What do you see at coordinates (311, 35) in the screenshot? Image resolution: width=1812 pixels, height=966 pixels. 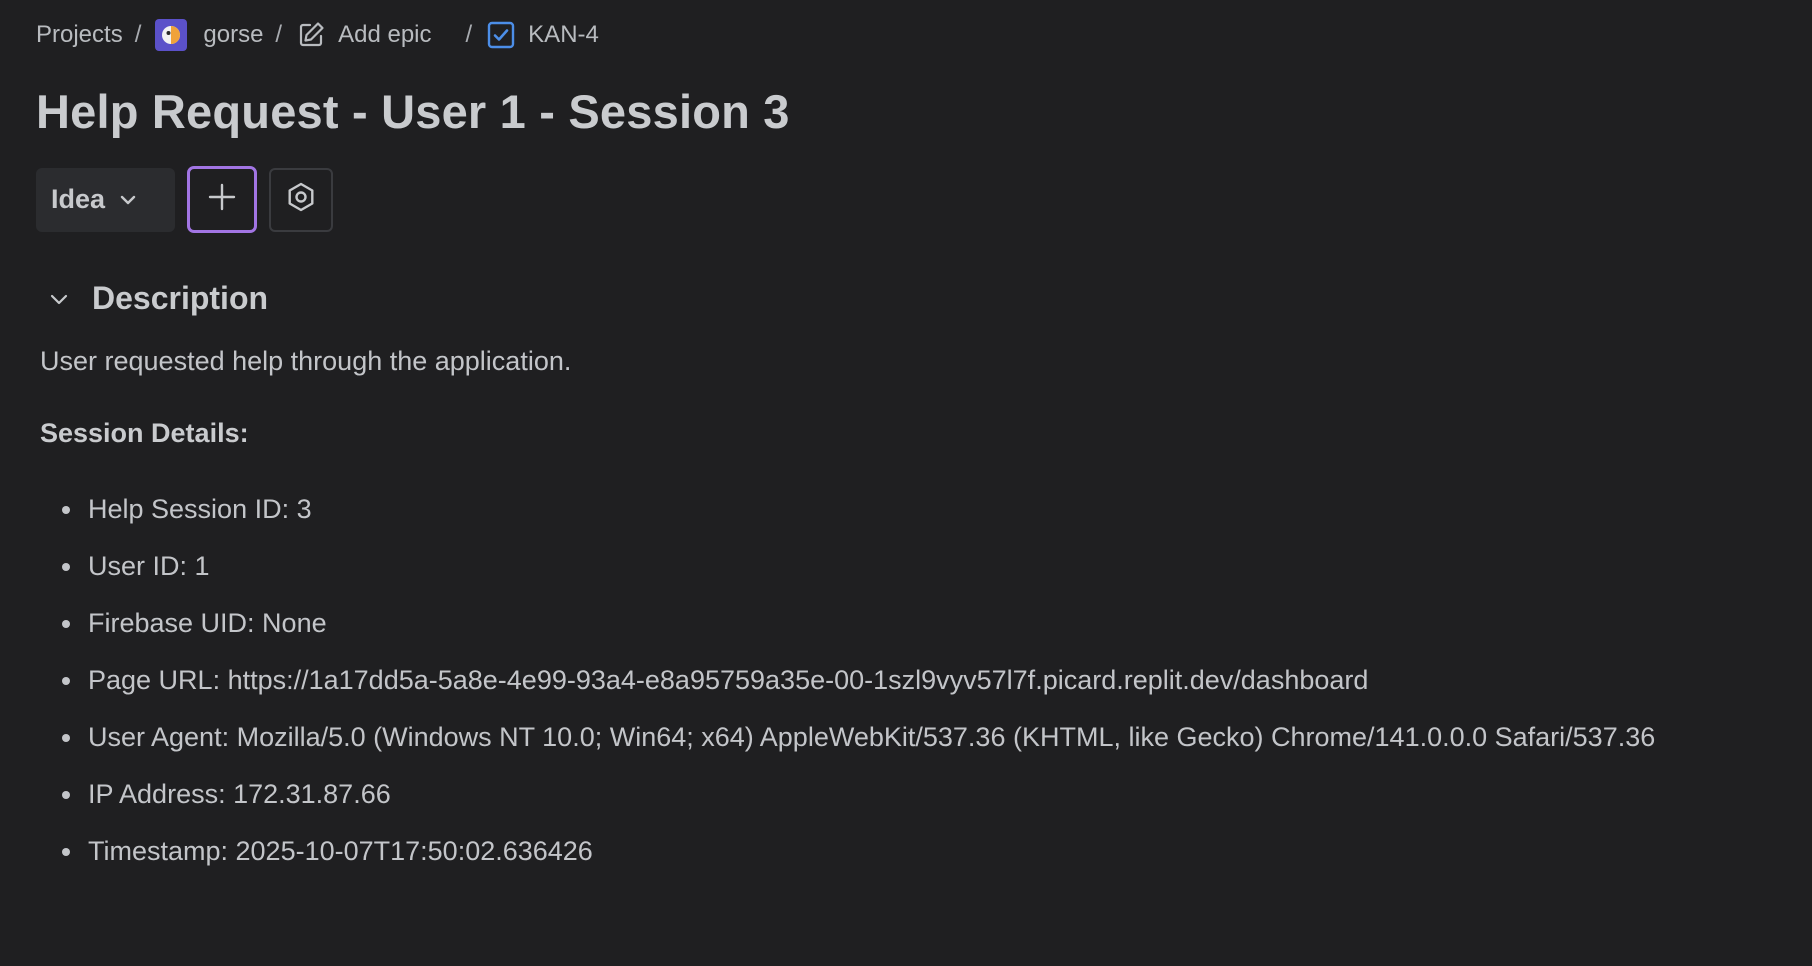 I see `edit-pencil-icon` at bounding box center [311, 35].